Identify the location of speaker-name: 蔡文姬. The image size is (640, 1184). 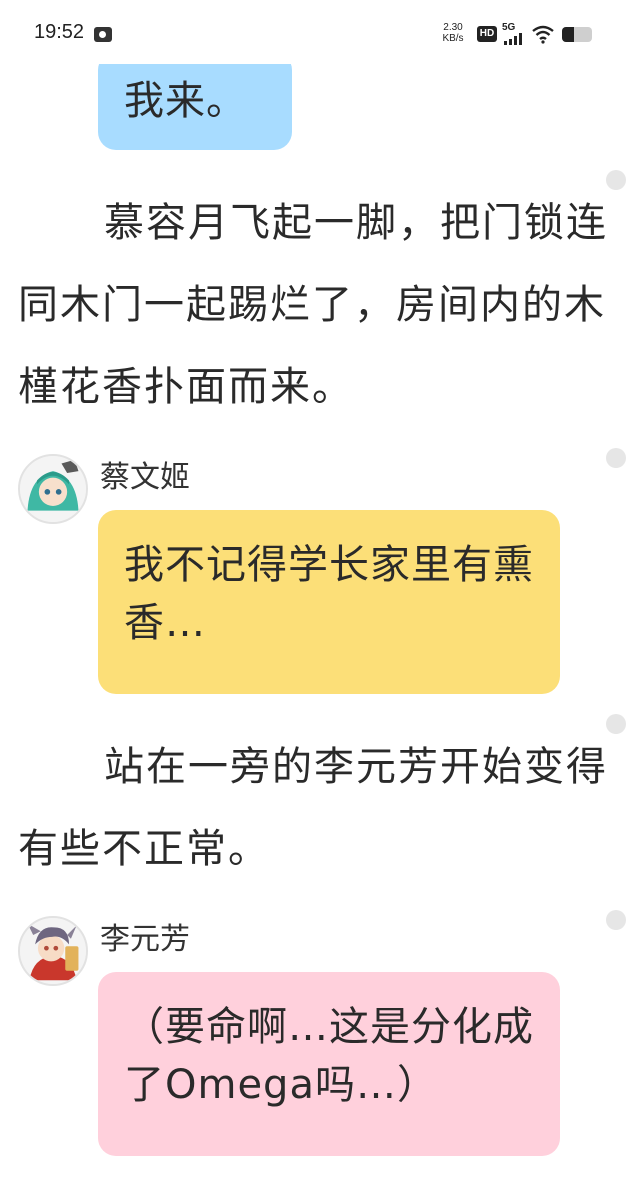
(145, 477).